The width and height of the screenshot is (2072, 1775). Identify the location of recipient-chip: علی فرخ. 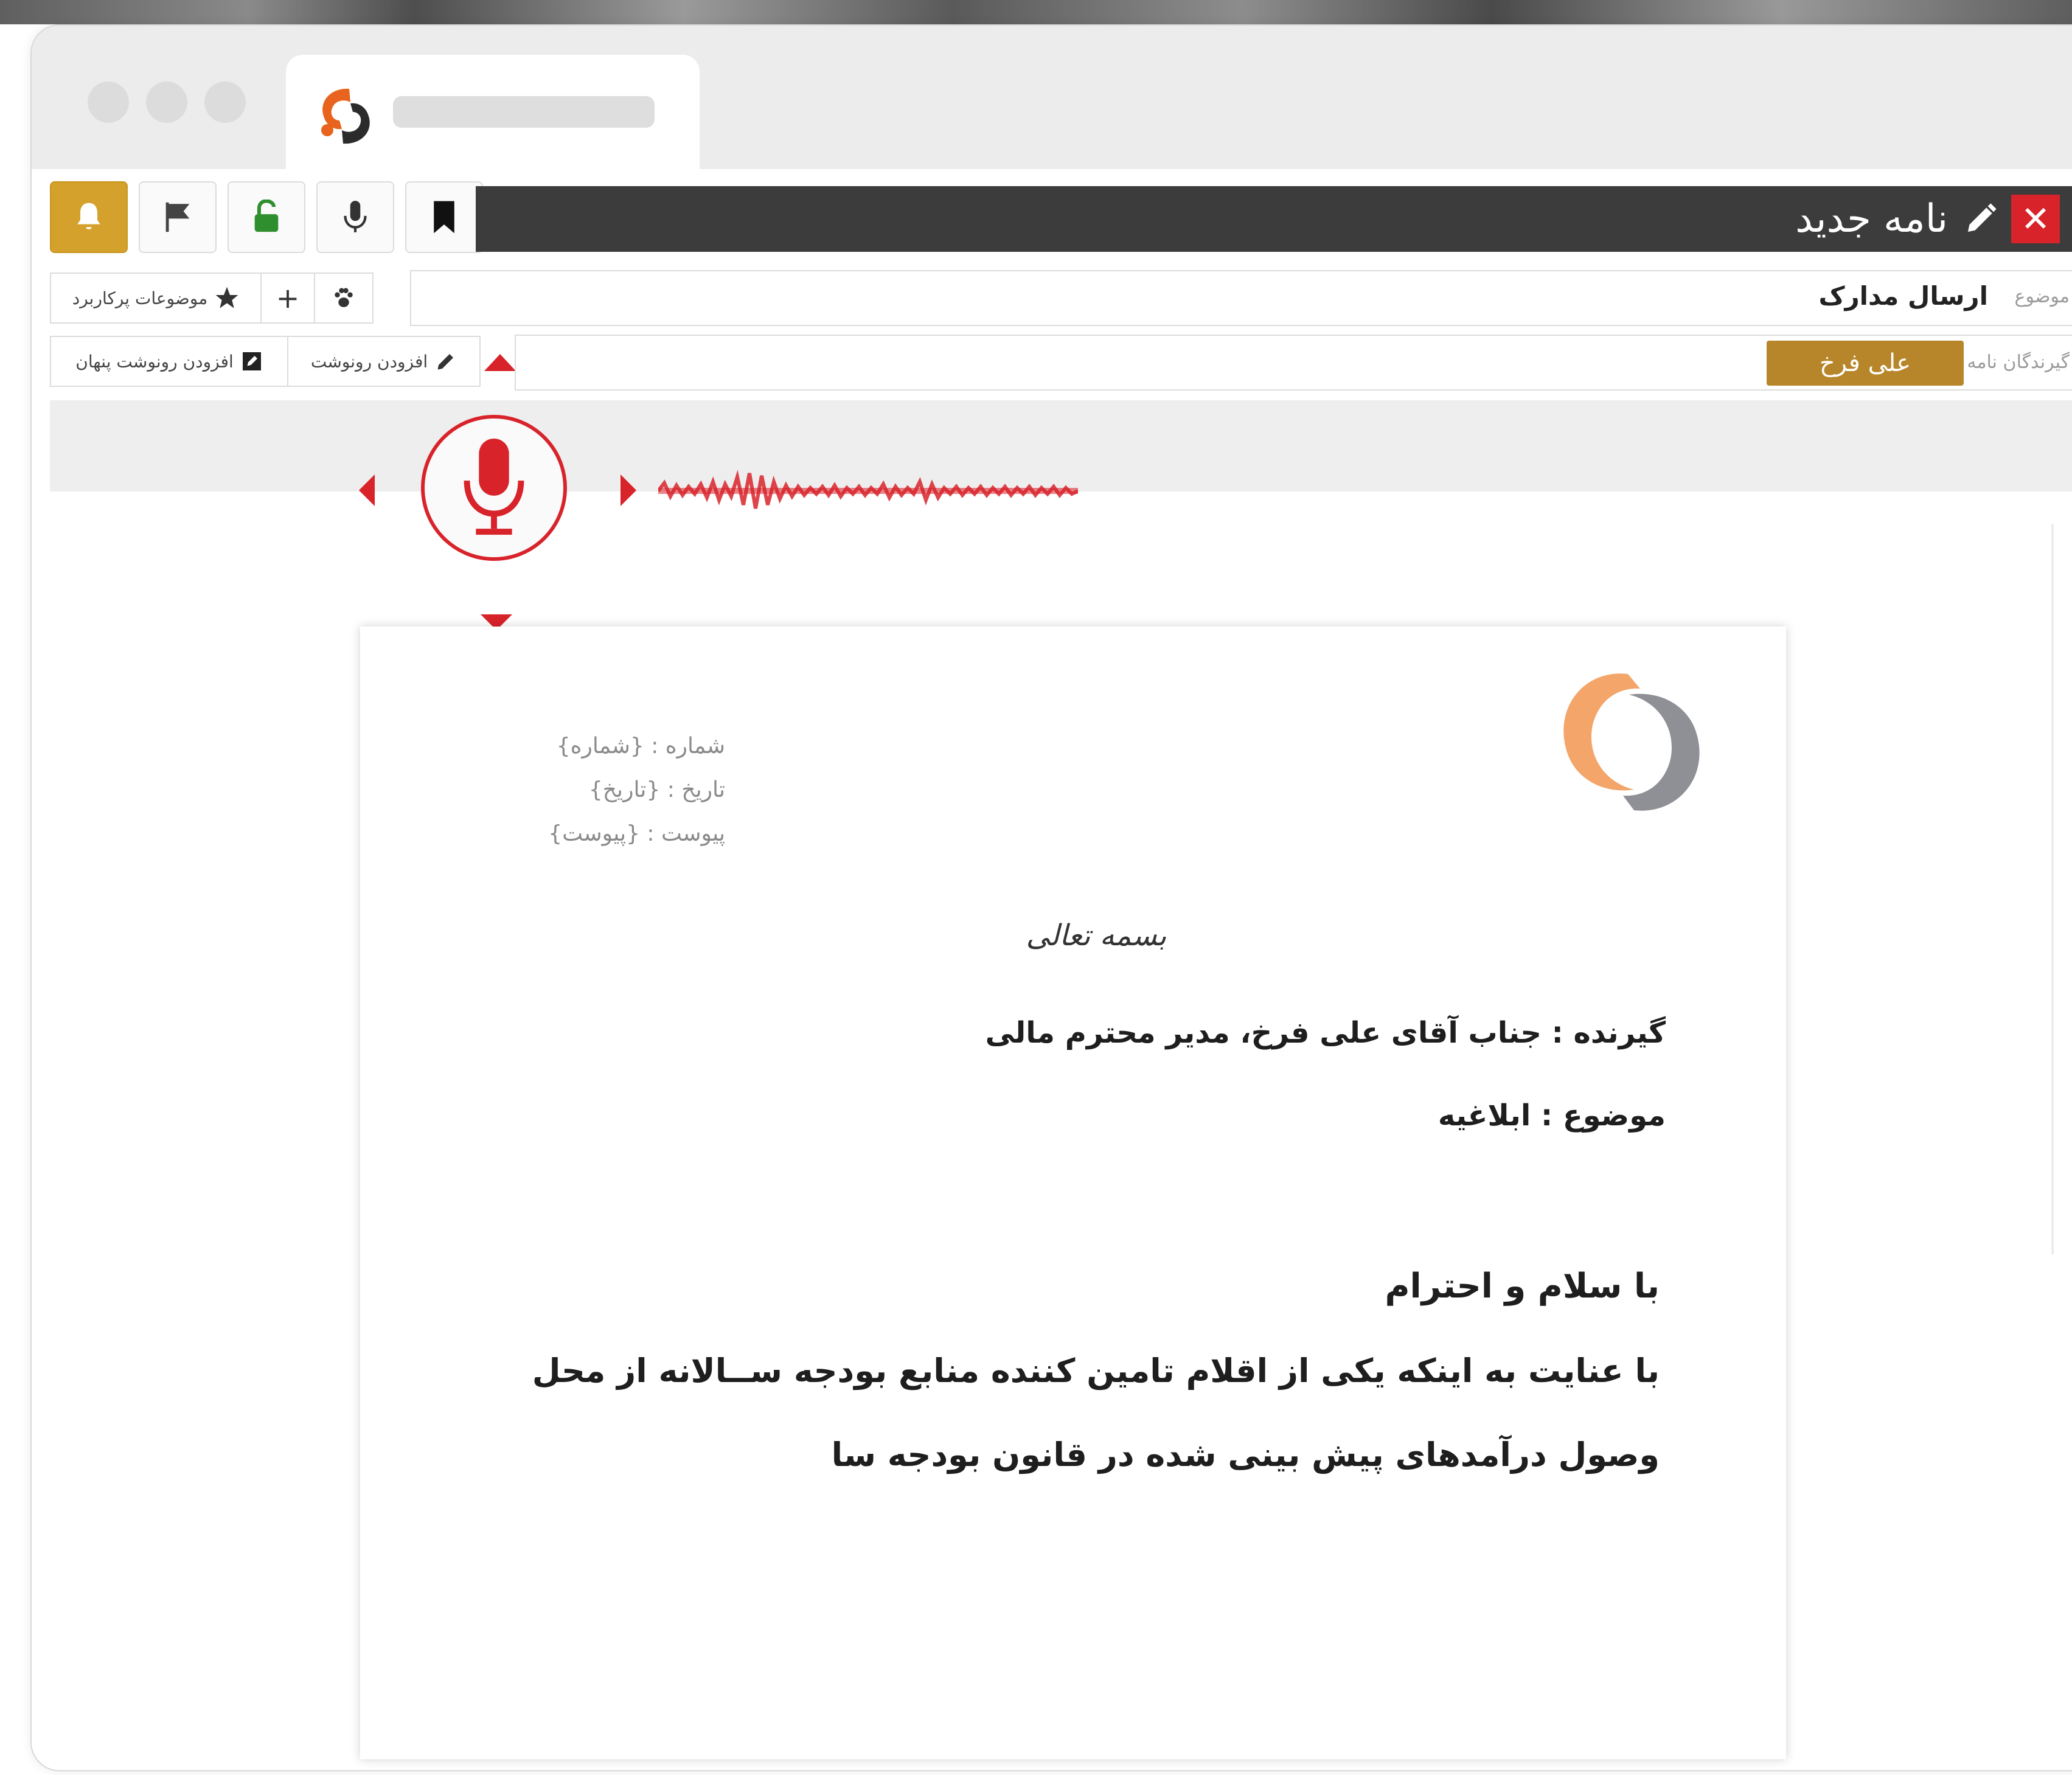
(1865, 363).